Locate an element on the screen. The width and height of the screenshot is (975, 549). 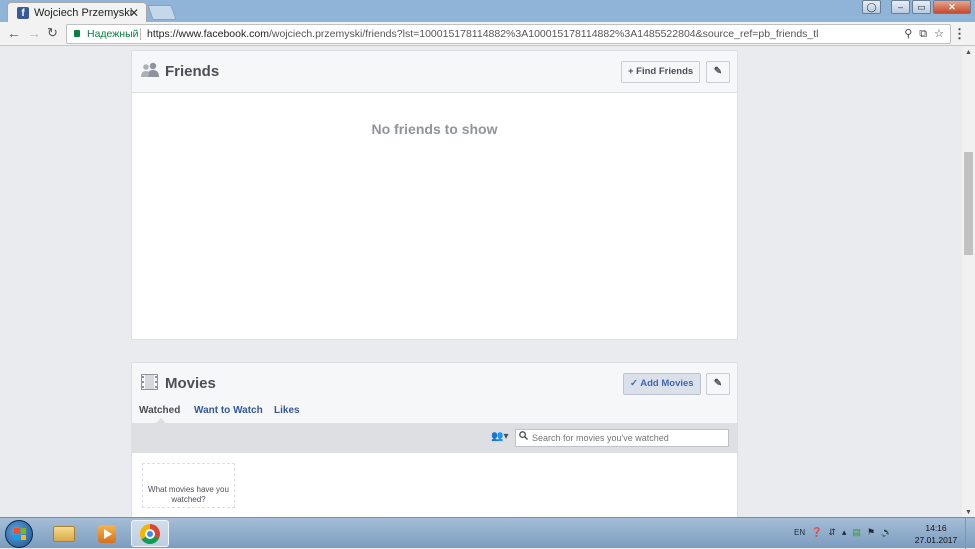
tab-likes: Likes is located at coordinates (287, 410).